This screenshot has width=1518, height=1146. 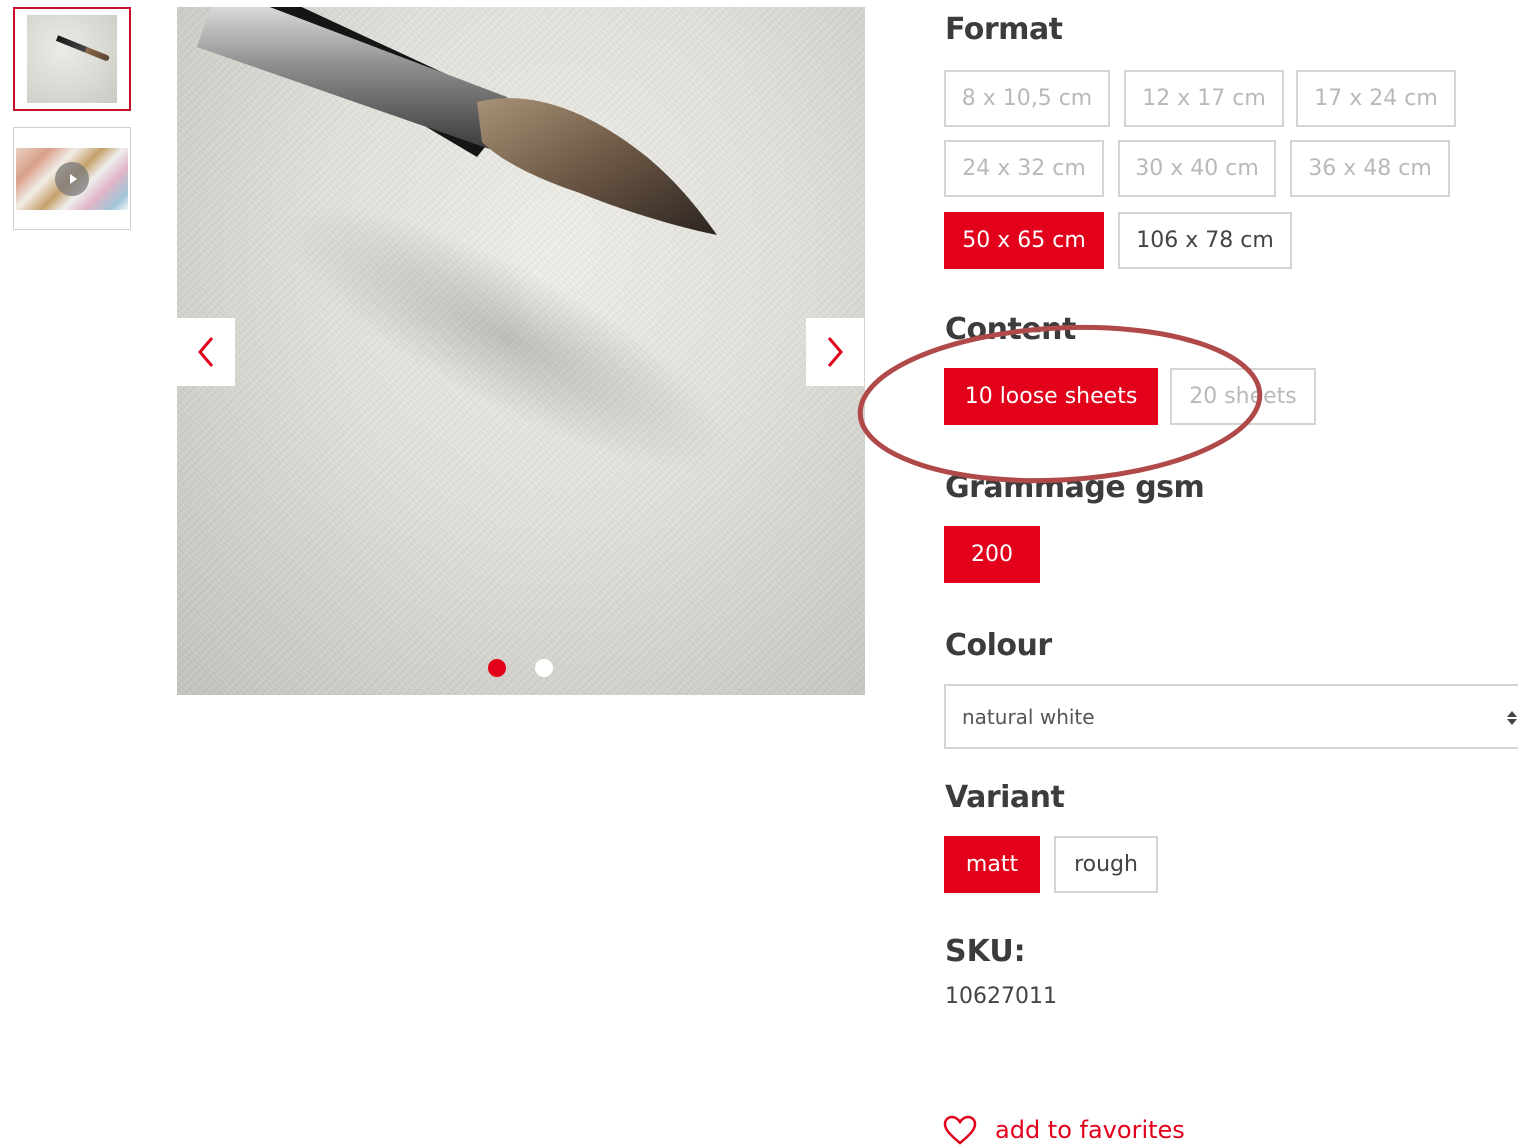 I want to click on sku-value: 10627011, so click(x=1001, y=996).